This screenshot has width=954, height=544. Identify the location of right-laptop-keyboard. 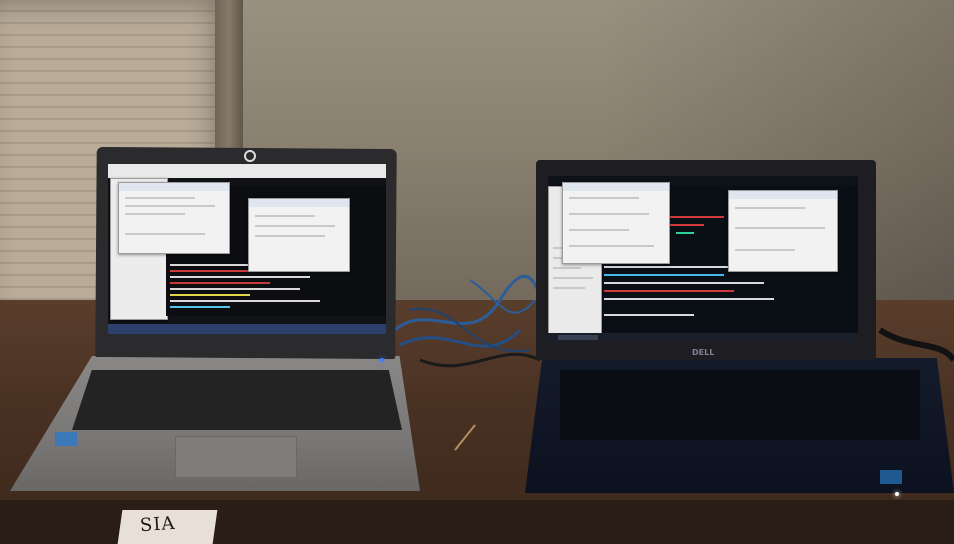
(740, 405).